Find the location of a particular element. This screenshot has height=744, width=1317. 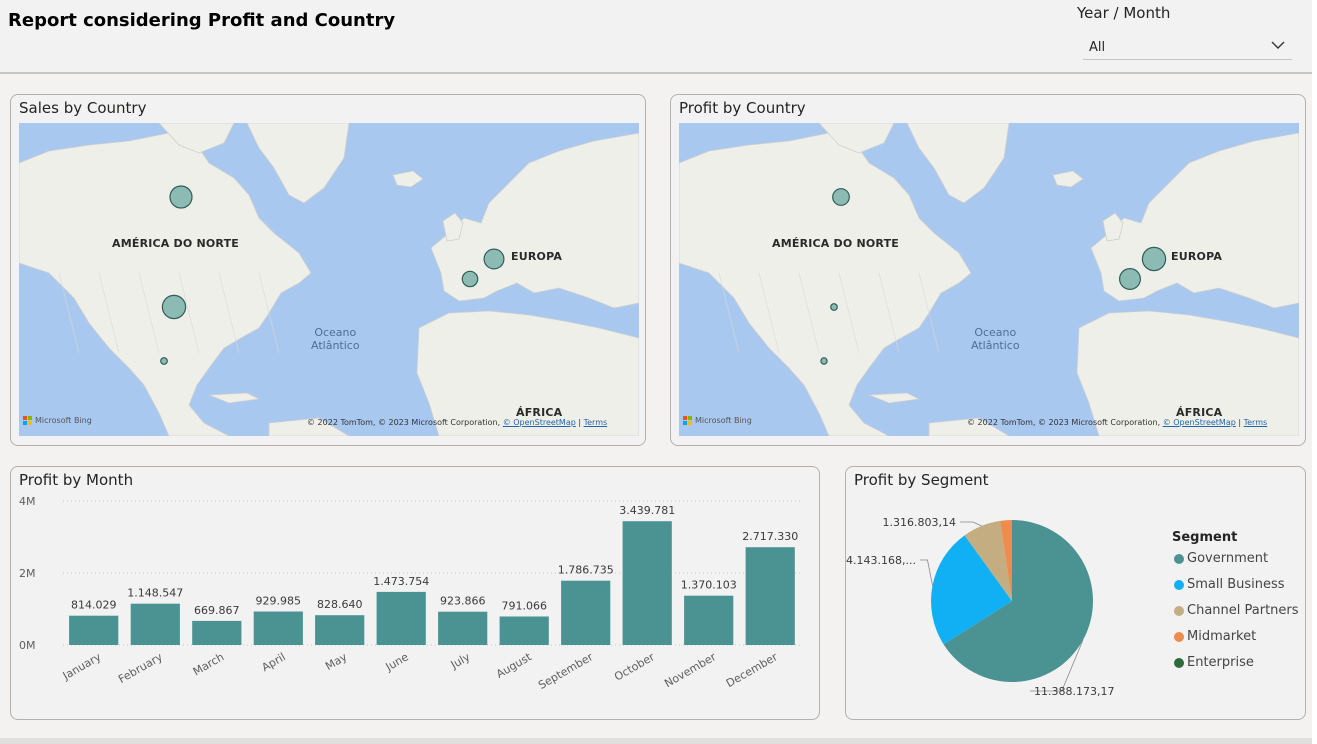

data-label: 3.439.781 is located at coordinates (647, 510).